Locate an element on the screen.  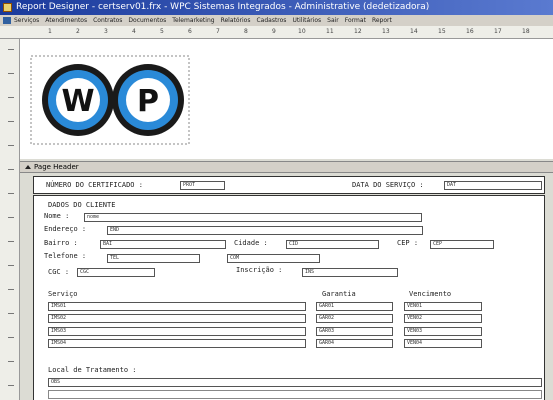
ruler-label: 8 is located at coordinates (246, 31).